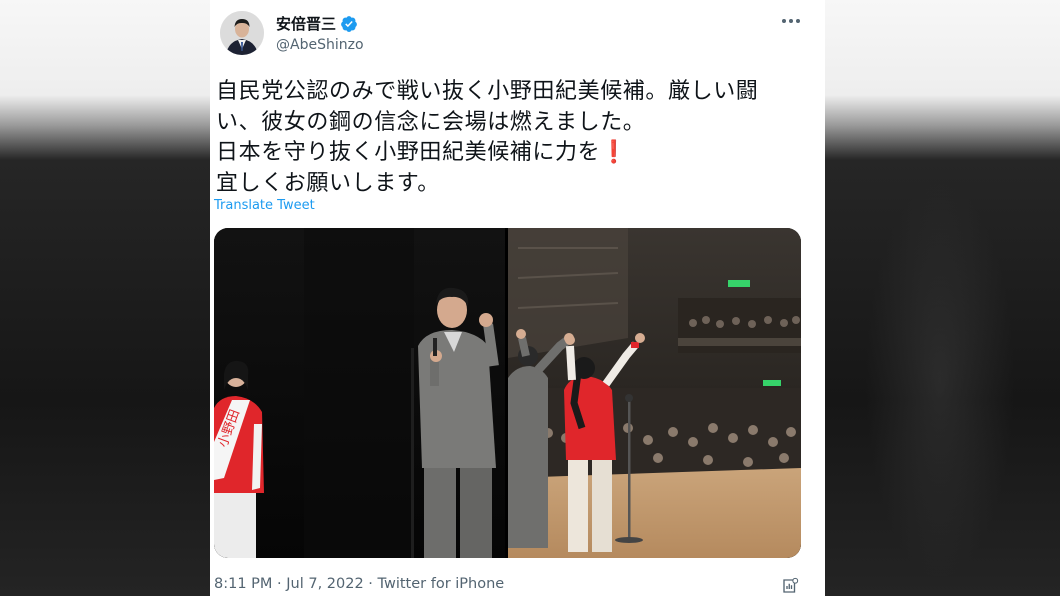 Image resolution: width=1060 pixels, height=596 pixels. Describe the element at coordinates (242, 33) in the screenshot. I see `avatar` at that location.